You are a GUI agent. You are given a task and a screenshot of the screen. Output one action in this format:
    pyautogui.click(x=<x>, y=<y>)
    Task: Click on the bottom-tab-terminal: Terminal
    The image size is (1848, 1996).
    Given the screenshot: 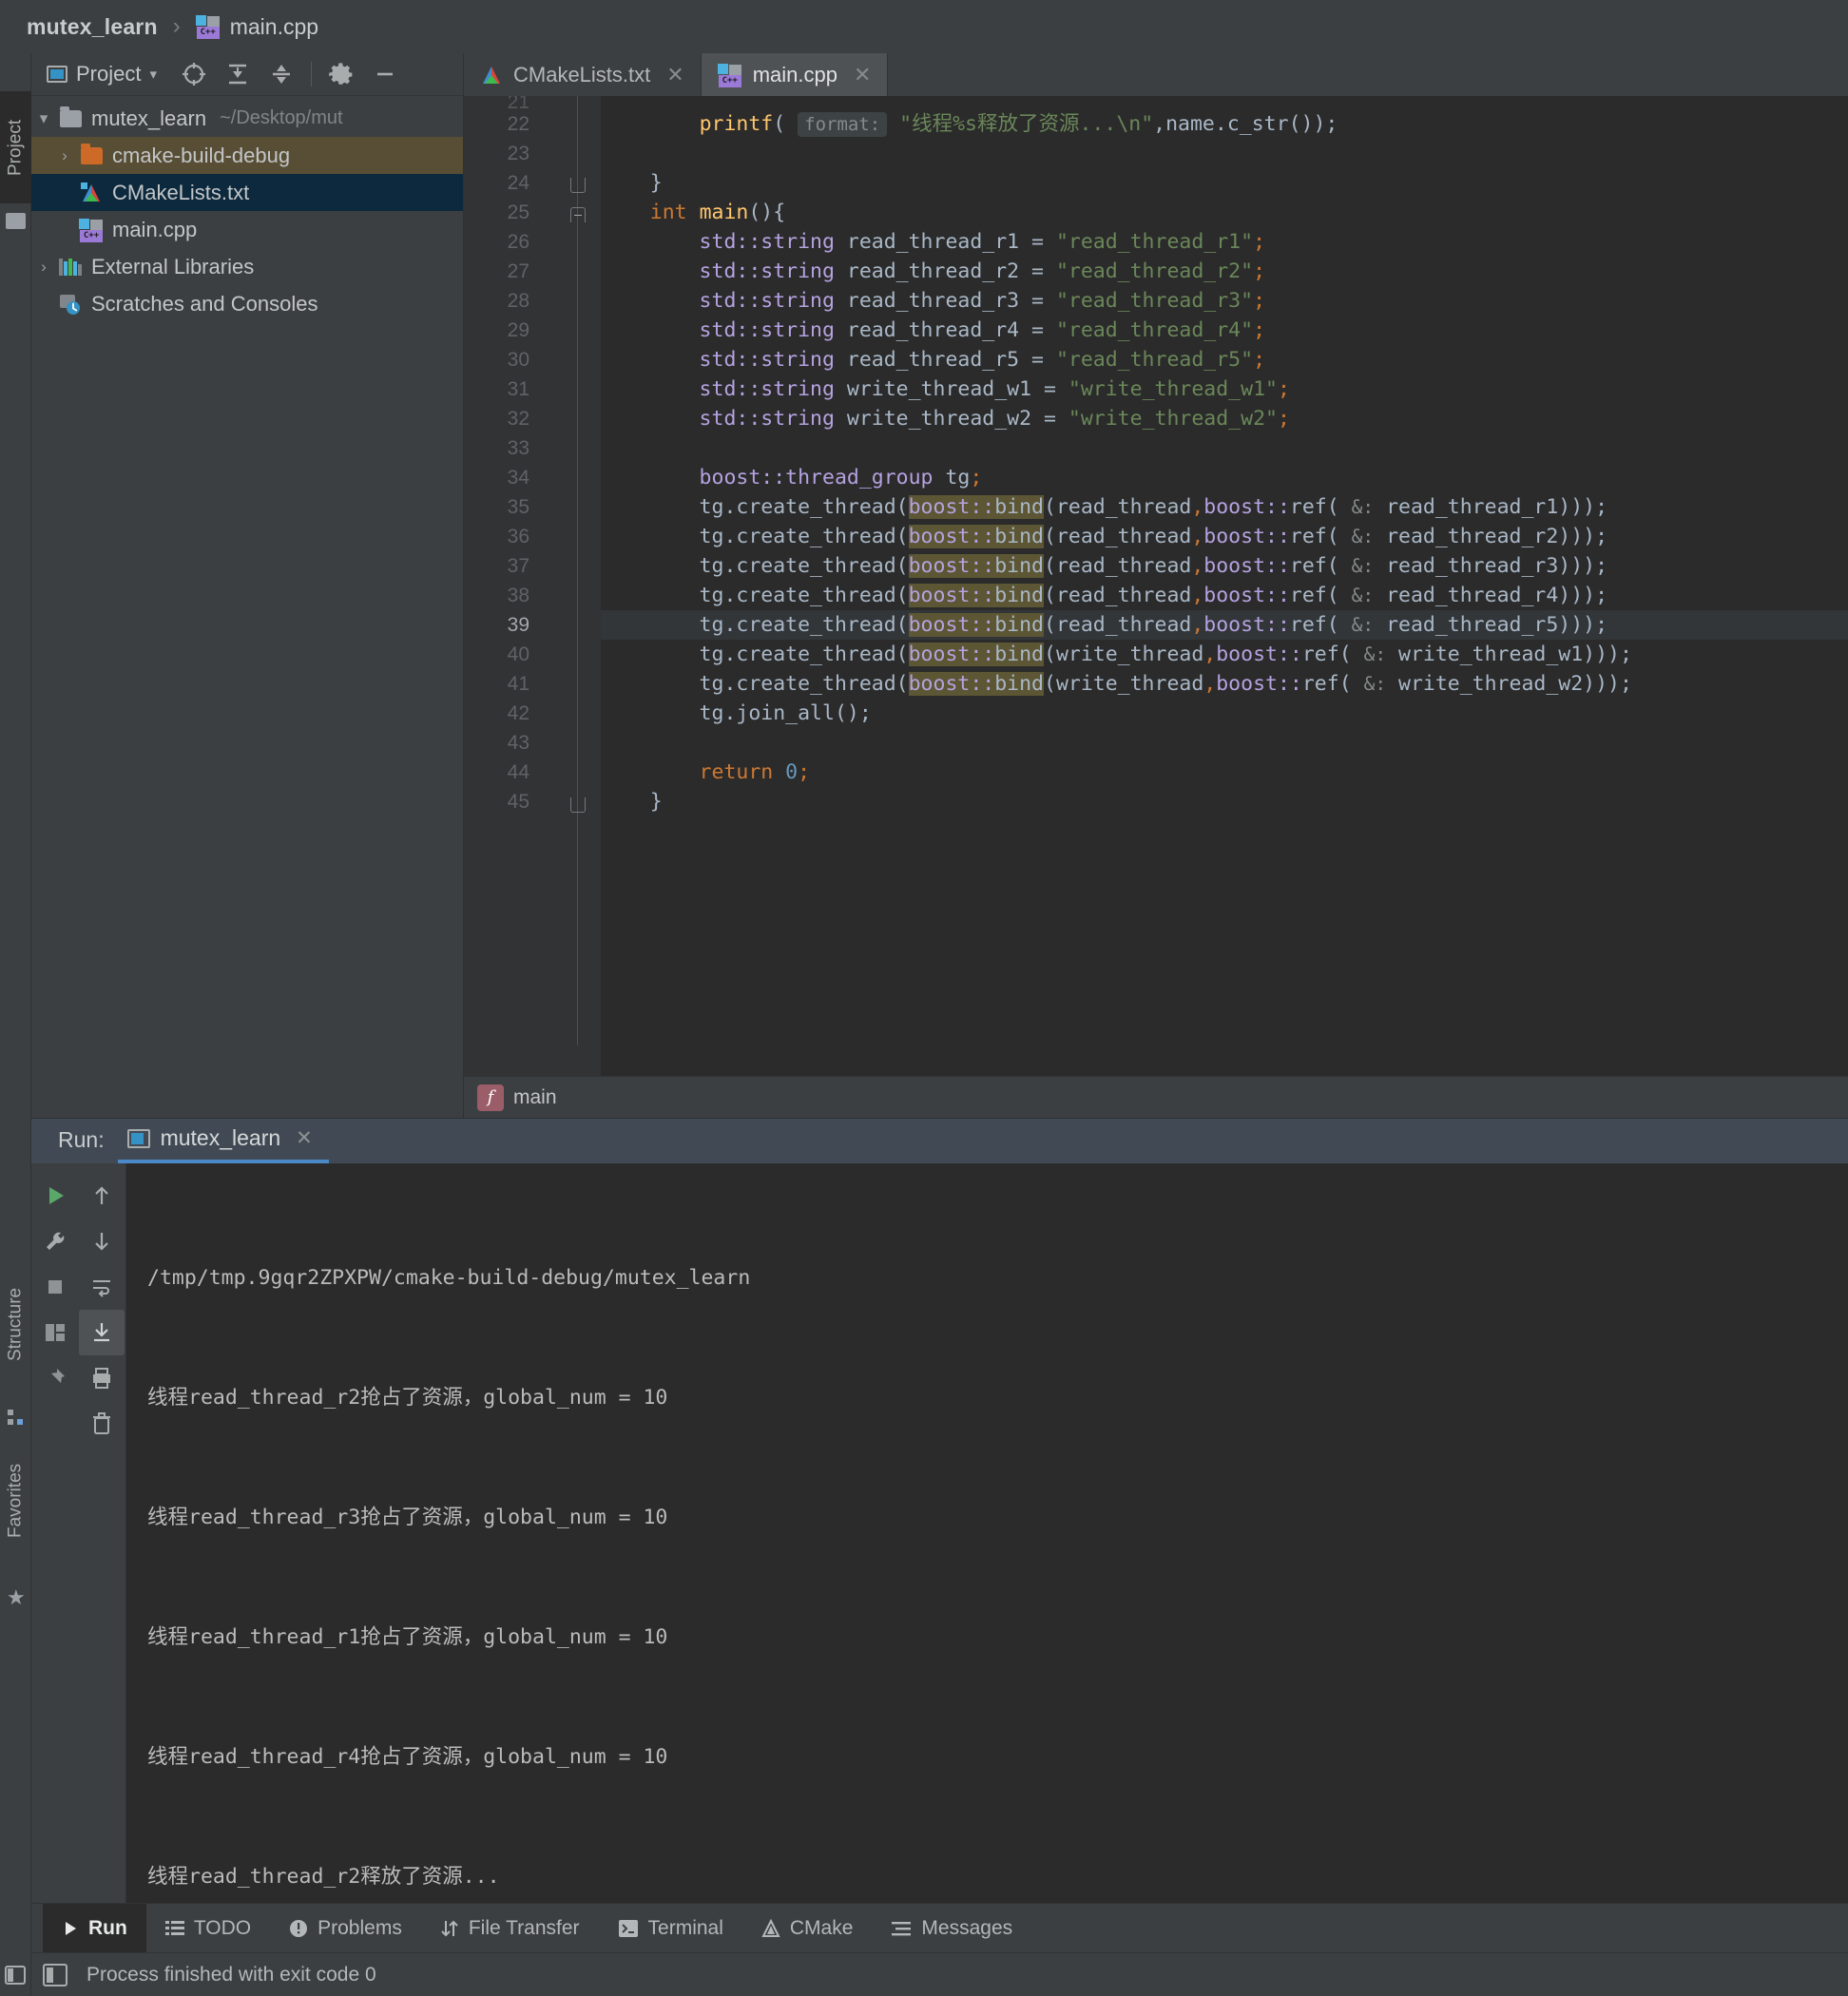 What is the action you would take?
    pyautogui.click(x=670, y=1929)
    